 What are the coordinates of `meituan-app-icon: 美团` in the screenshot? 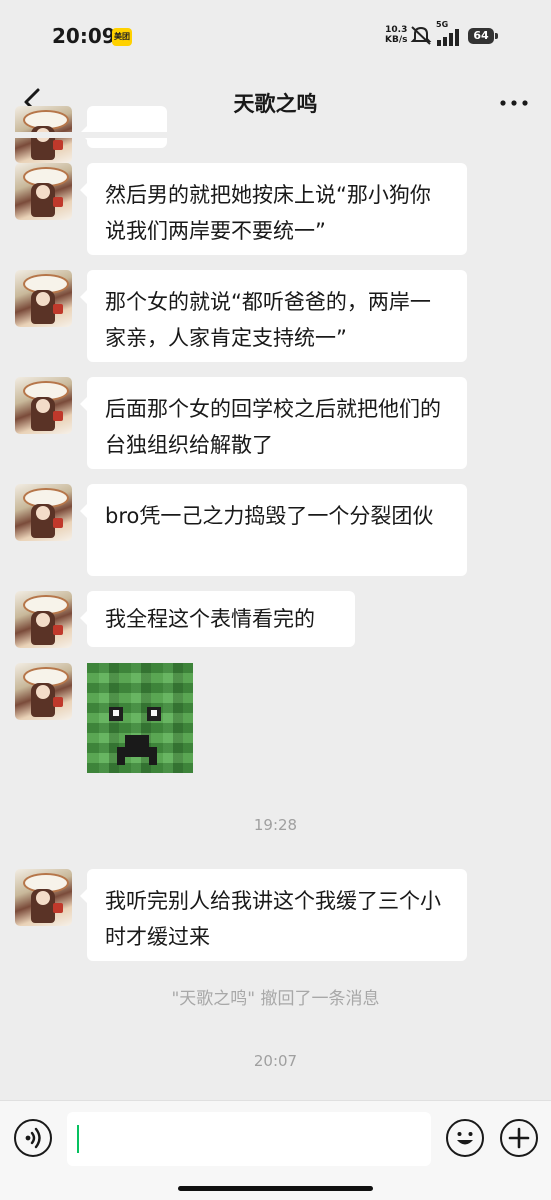 It's located at (122, 37).